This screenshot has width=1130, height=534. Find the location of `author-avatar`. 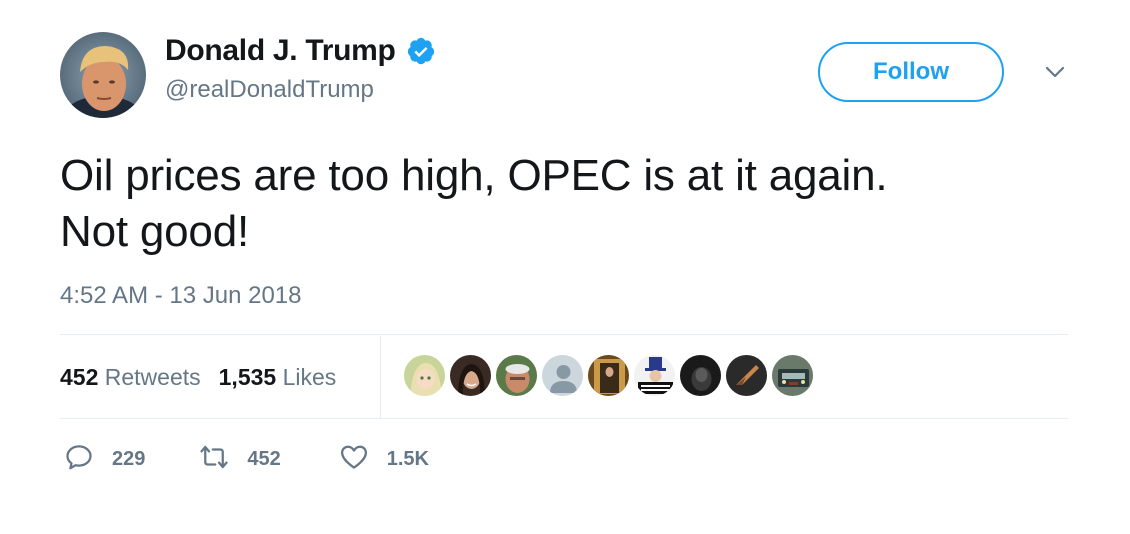

author-avatar is located at coordinates (103, 75).